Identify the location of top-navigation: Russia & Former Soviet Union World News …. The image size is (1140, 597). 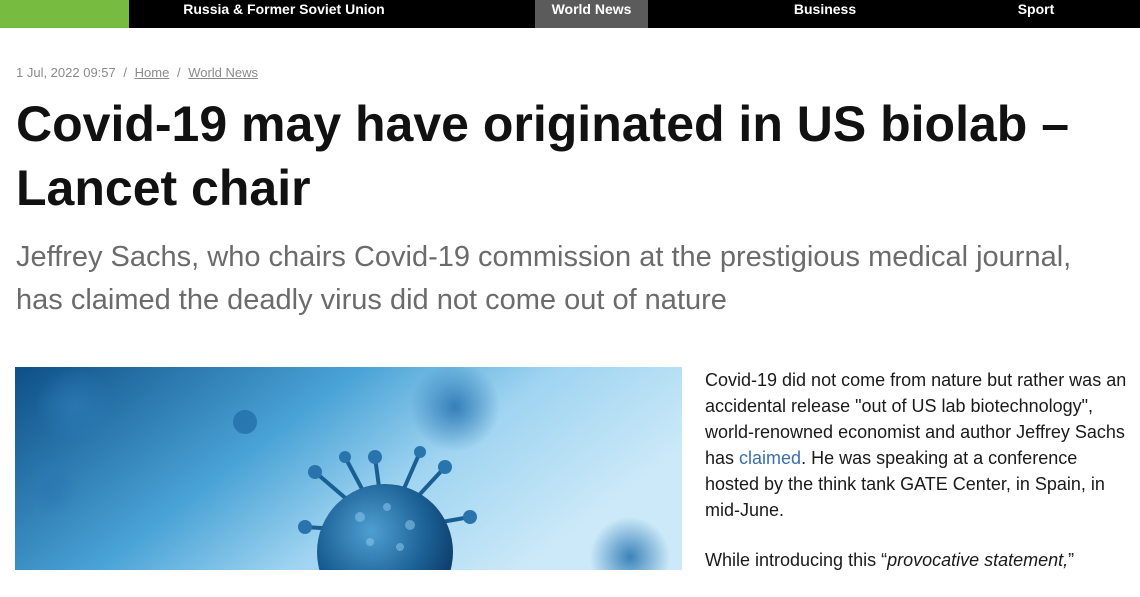
(570, 14).